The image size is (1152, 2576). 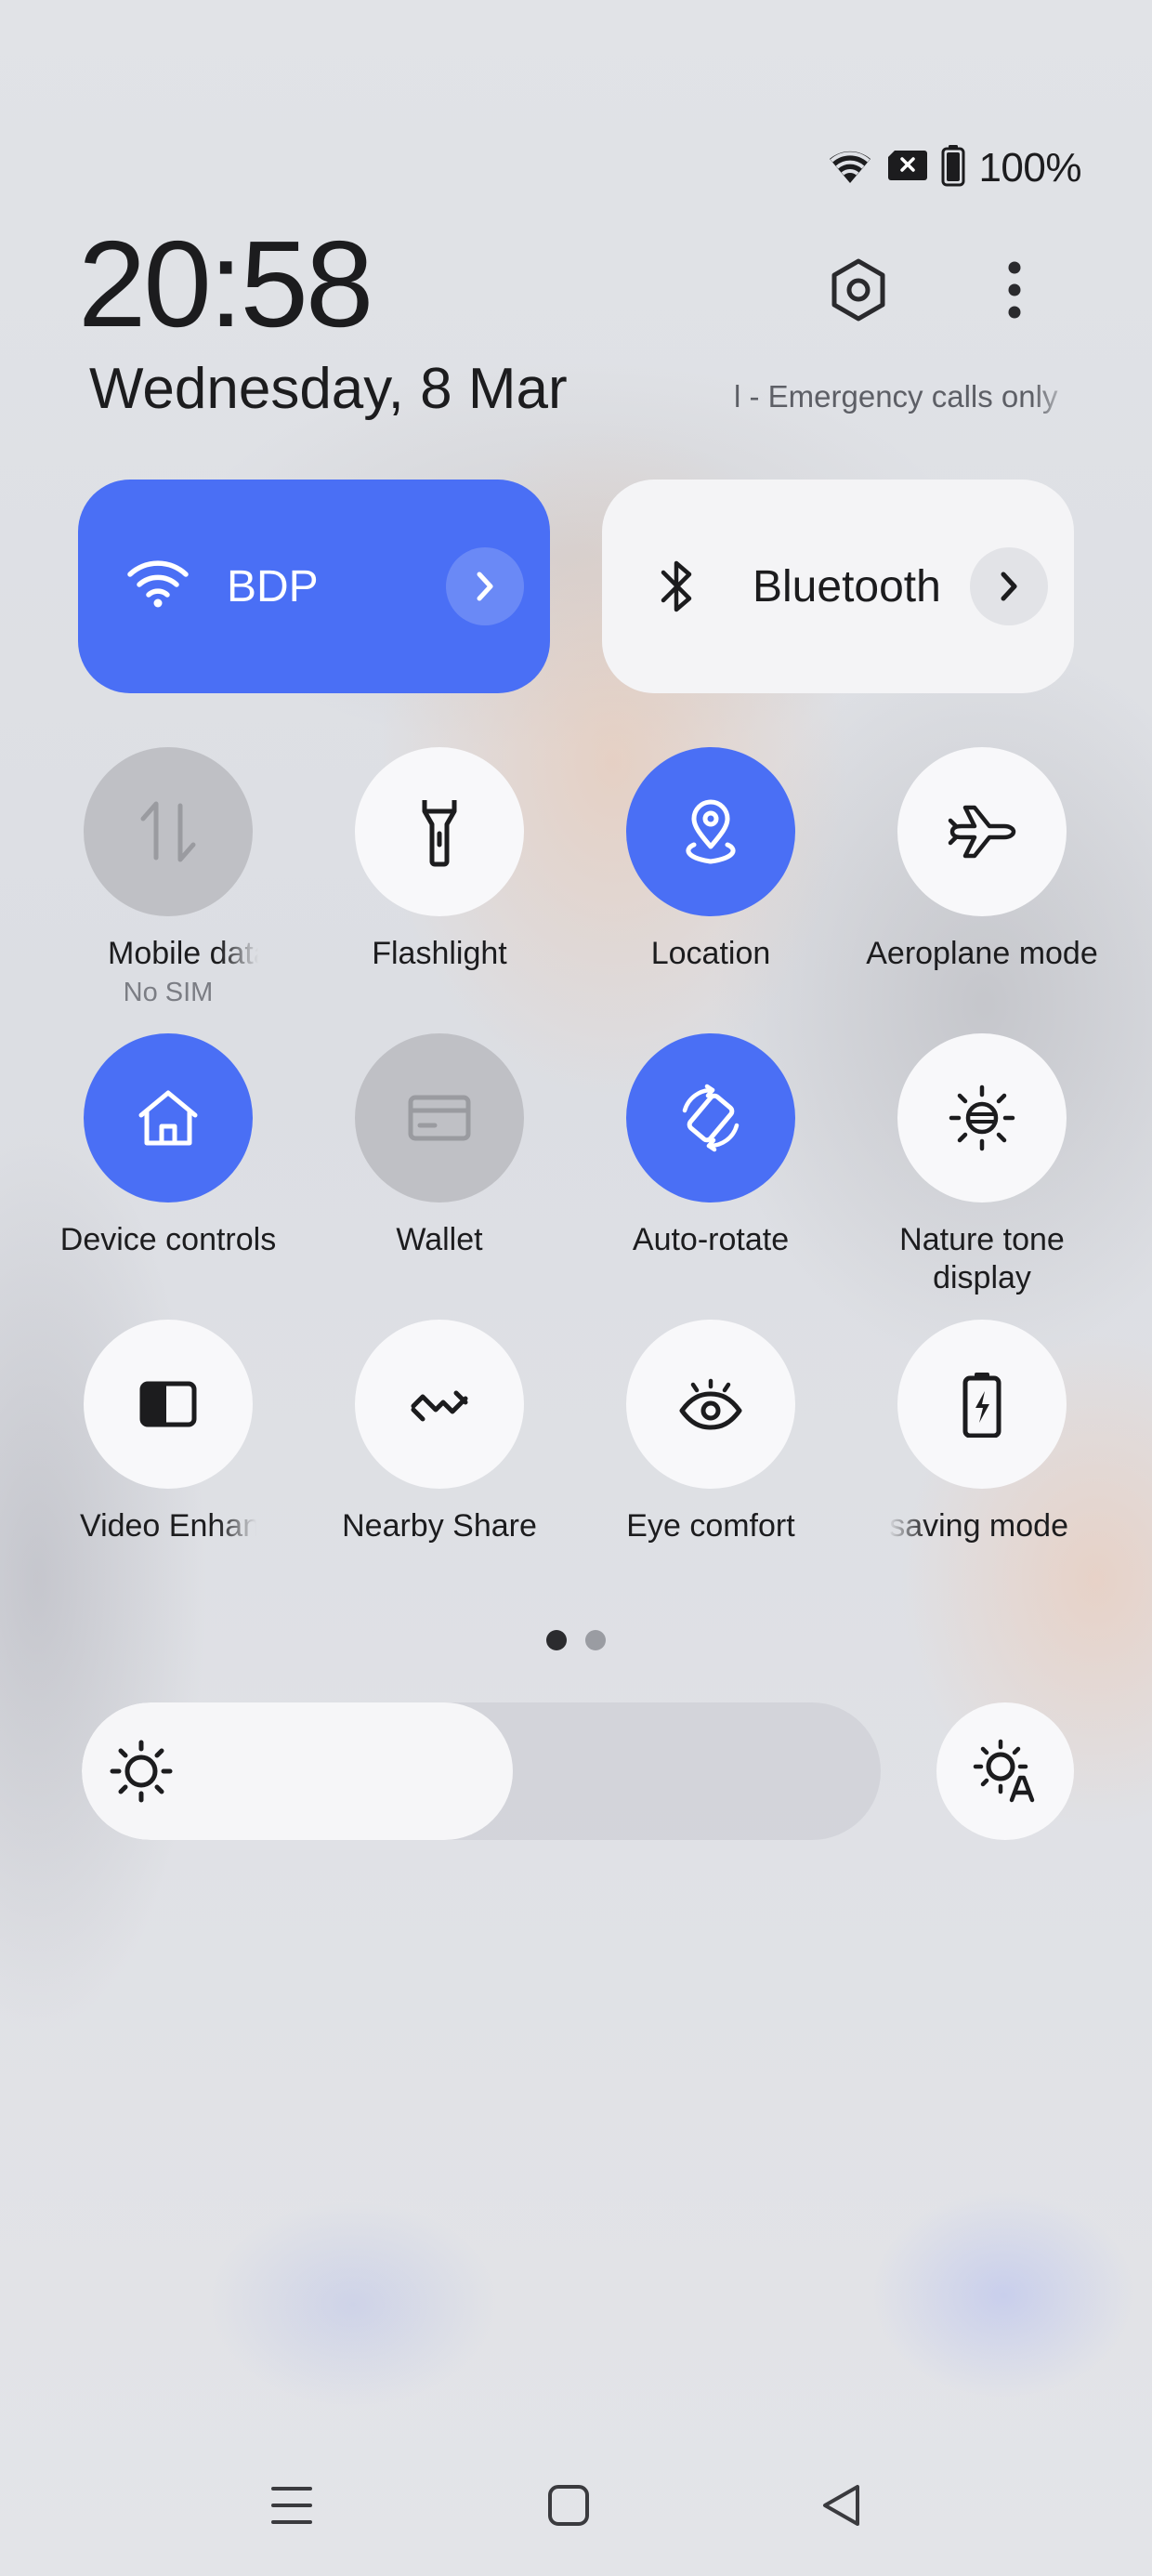 I want to click on auto-brightness-icon, so click(x=1004, y=1771).